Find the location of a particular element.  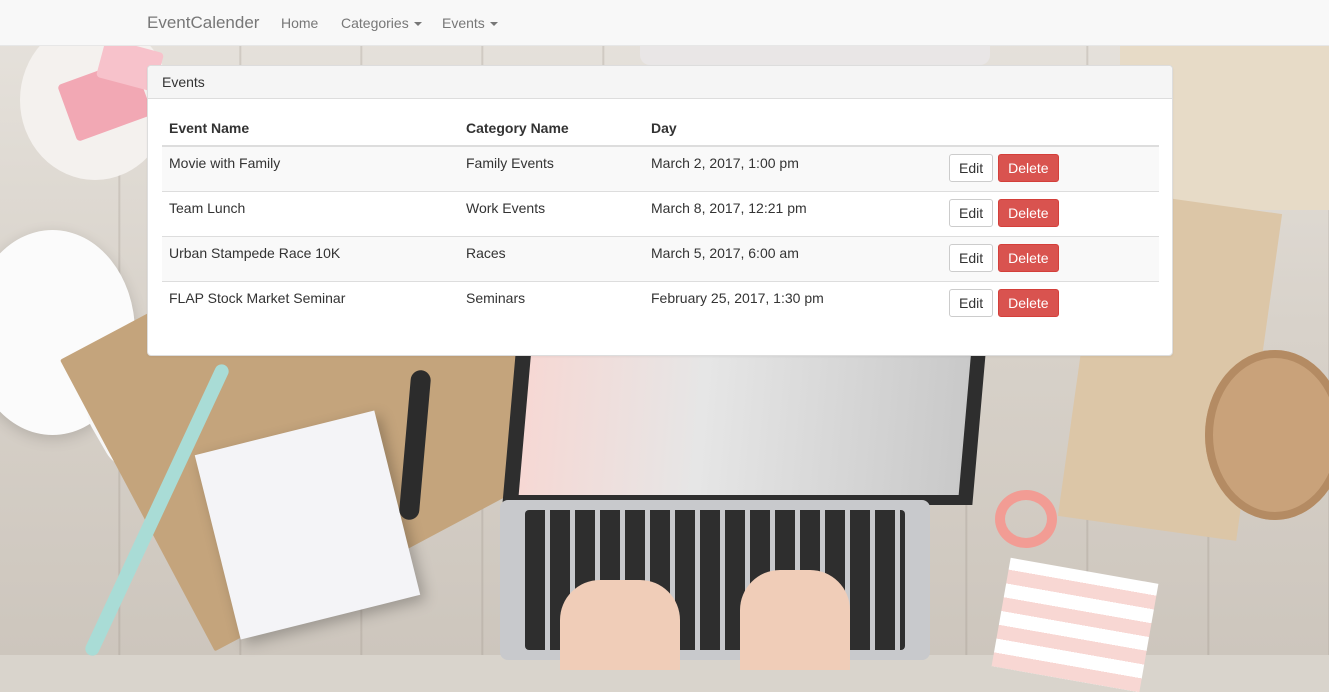

nav-events-label: Events is located at coordinates (463, 23).